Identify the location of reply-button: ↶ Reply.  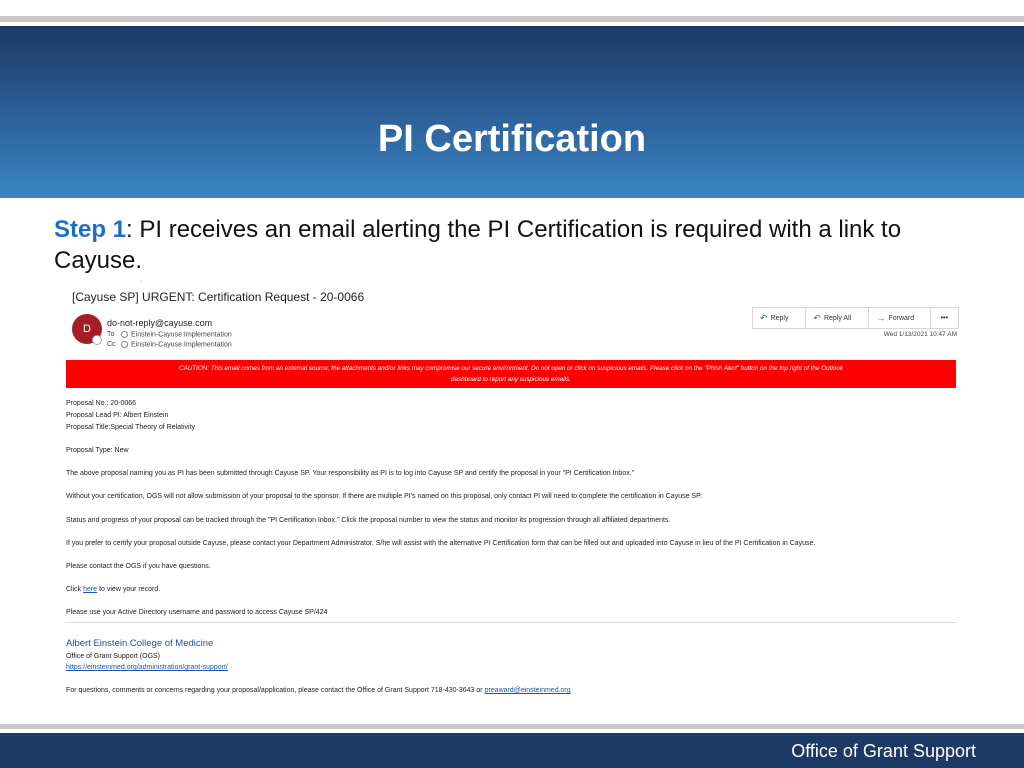
(780, 318).